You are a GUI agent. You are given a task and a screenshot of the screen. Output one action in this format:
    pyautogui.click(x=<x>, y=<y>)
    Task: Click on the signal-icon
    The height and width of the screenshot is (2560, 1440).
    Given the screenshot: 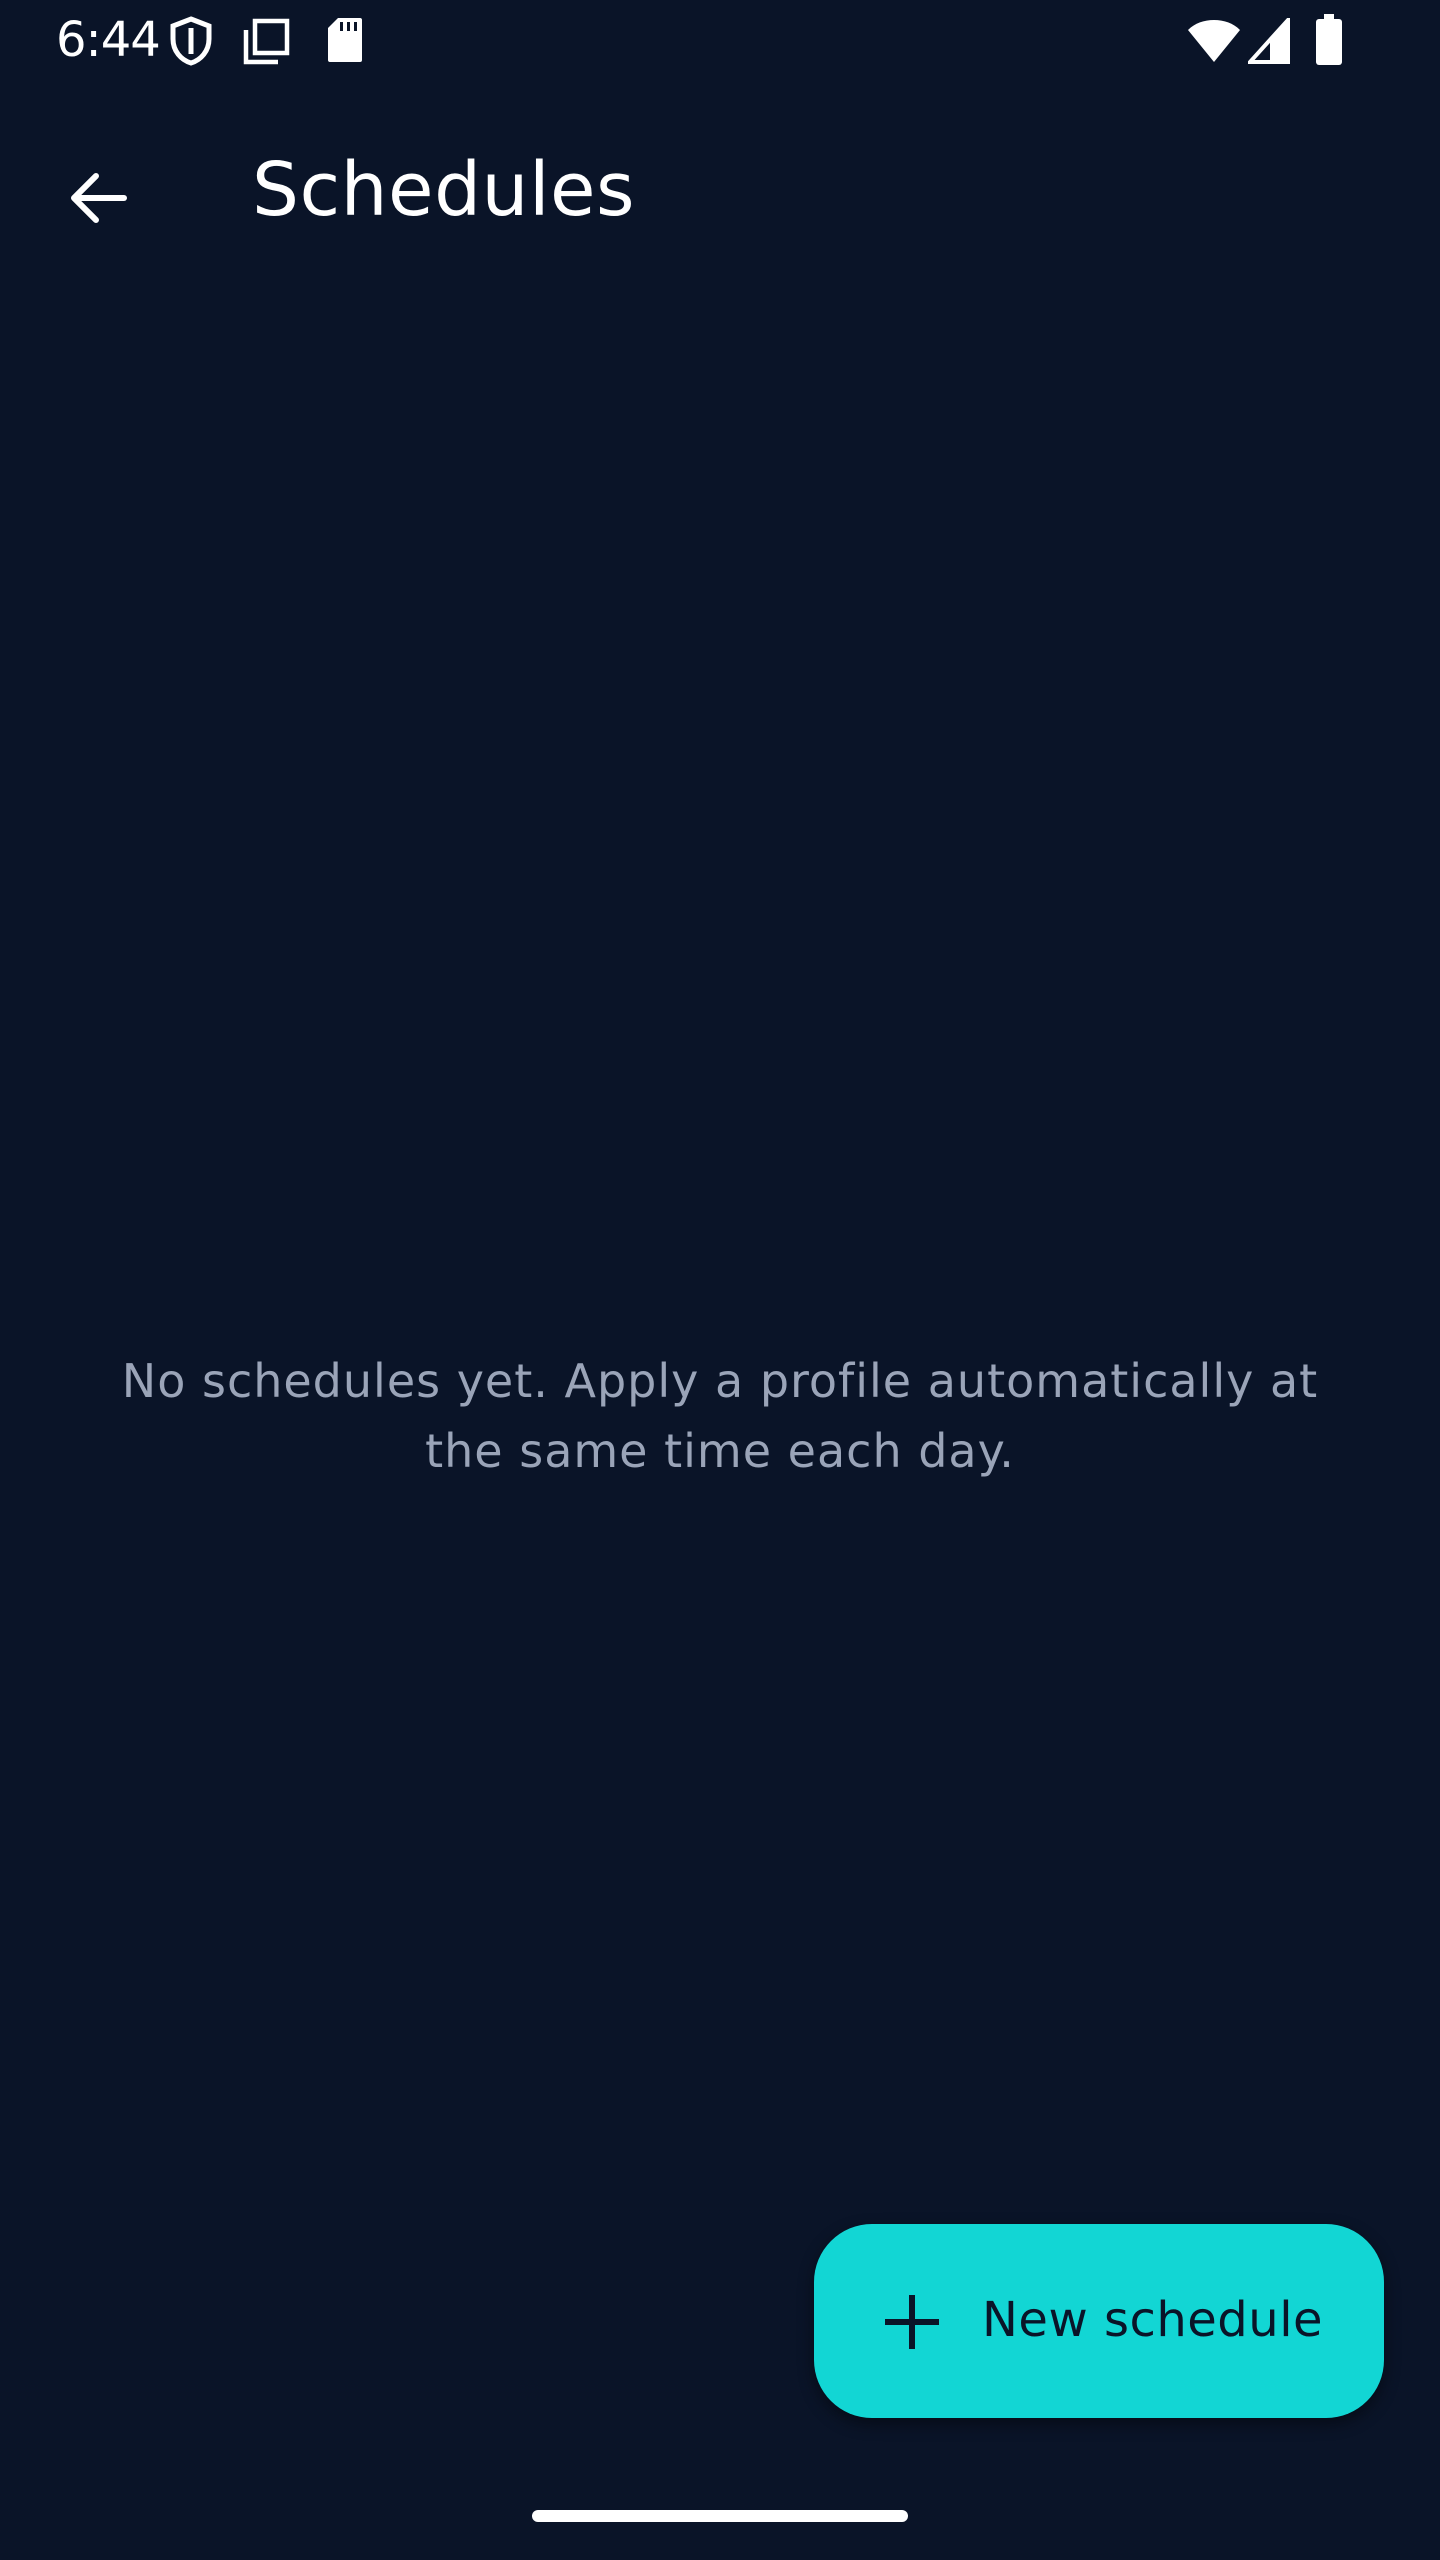 What is the action you would take?
    pyautogui.click(x=1269, y=41)
    